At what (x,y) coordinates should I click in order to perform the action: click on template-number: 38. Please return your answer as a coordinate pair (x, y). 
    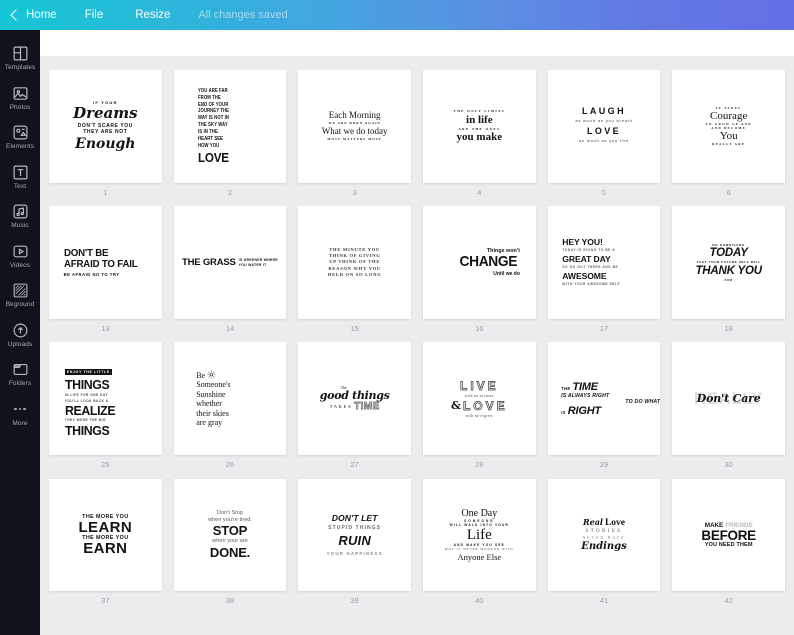
    Looking at the image, I should click on (230, 601).